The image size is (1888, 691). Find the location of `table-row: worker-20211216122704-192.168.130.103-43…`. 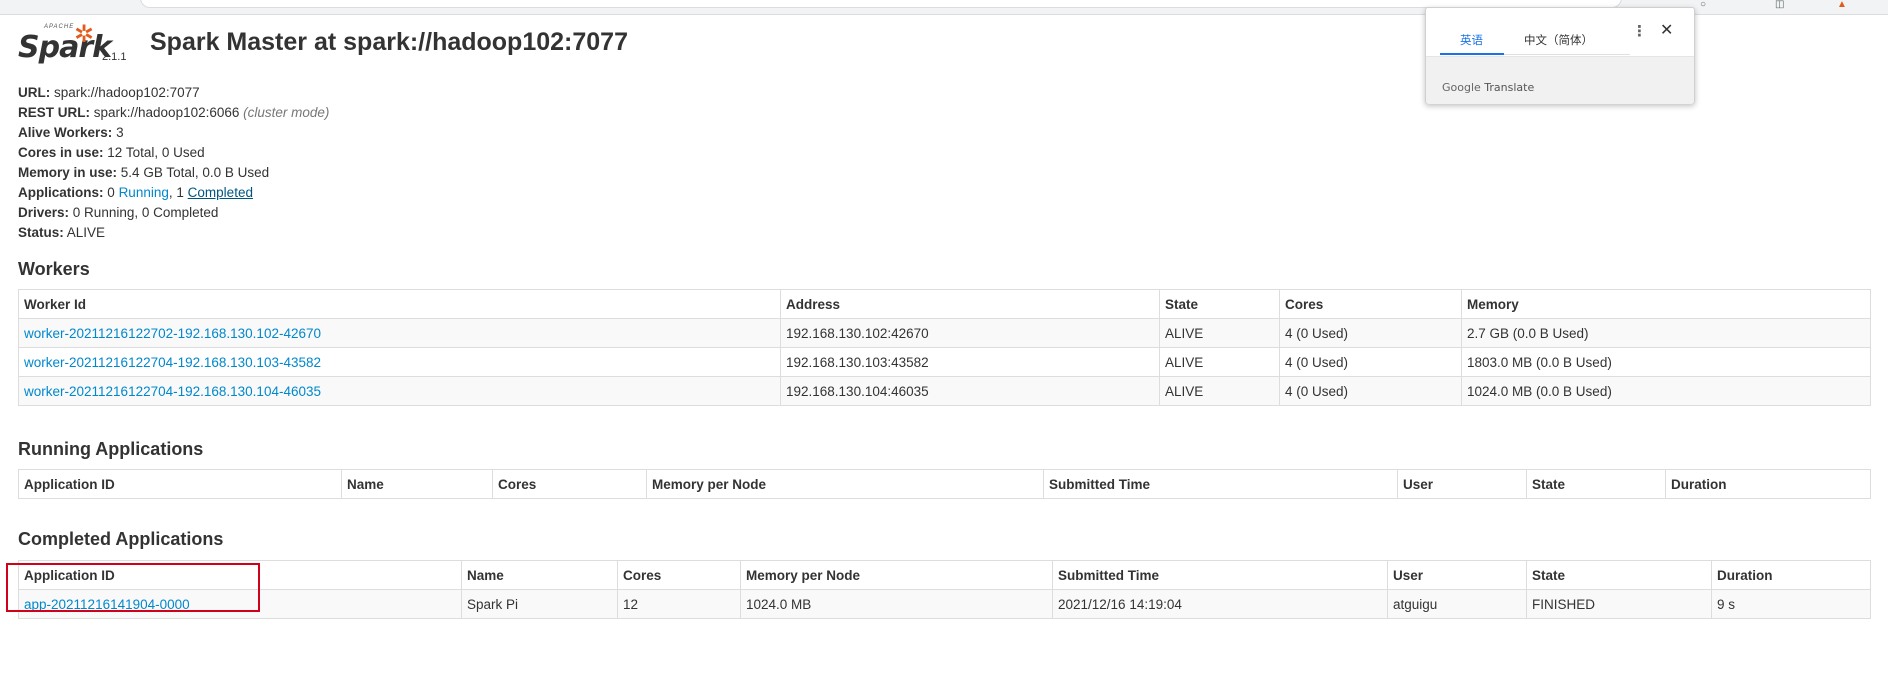

table-row: worker-20211216122704-192.168.130.103-43… is located at coordinates (944, 362).